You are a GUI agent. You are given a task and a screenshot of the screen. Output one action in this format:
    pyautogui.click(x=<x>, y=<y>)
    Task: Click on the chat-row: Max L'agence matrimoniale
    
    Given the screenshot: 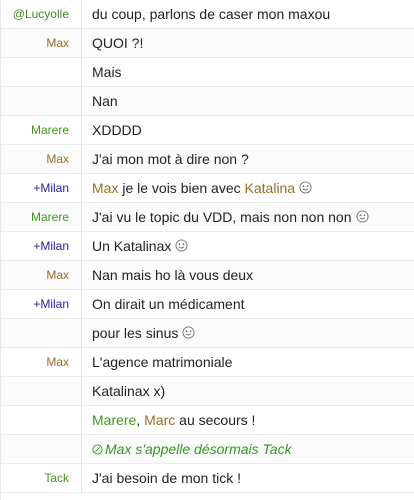 What is the action you would take?
    pyautogui.click(x=207, y=362)
    